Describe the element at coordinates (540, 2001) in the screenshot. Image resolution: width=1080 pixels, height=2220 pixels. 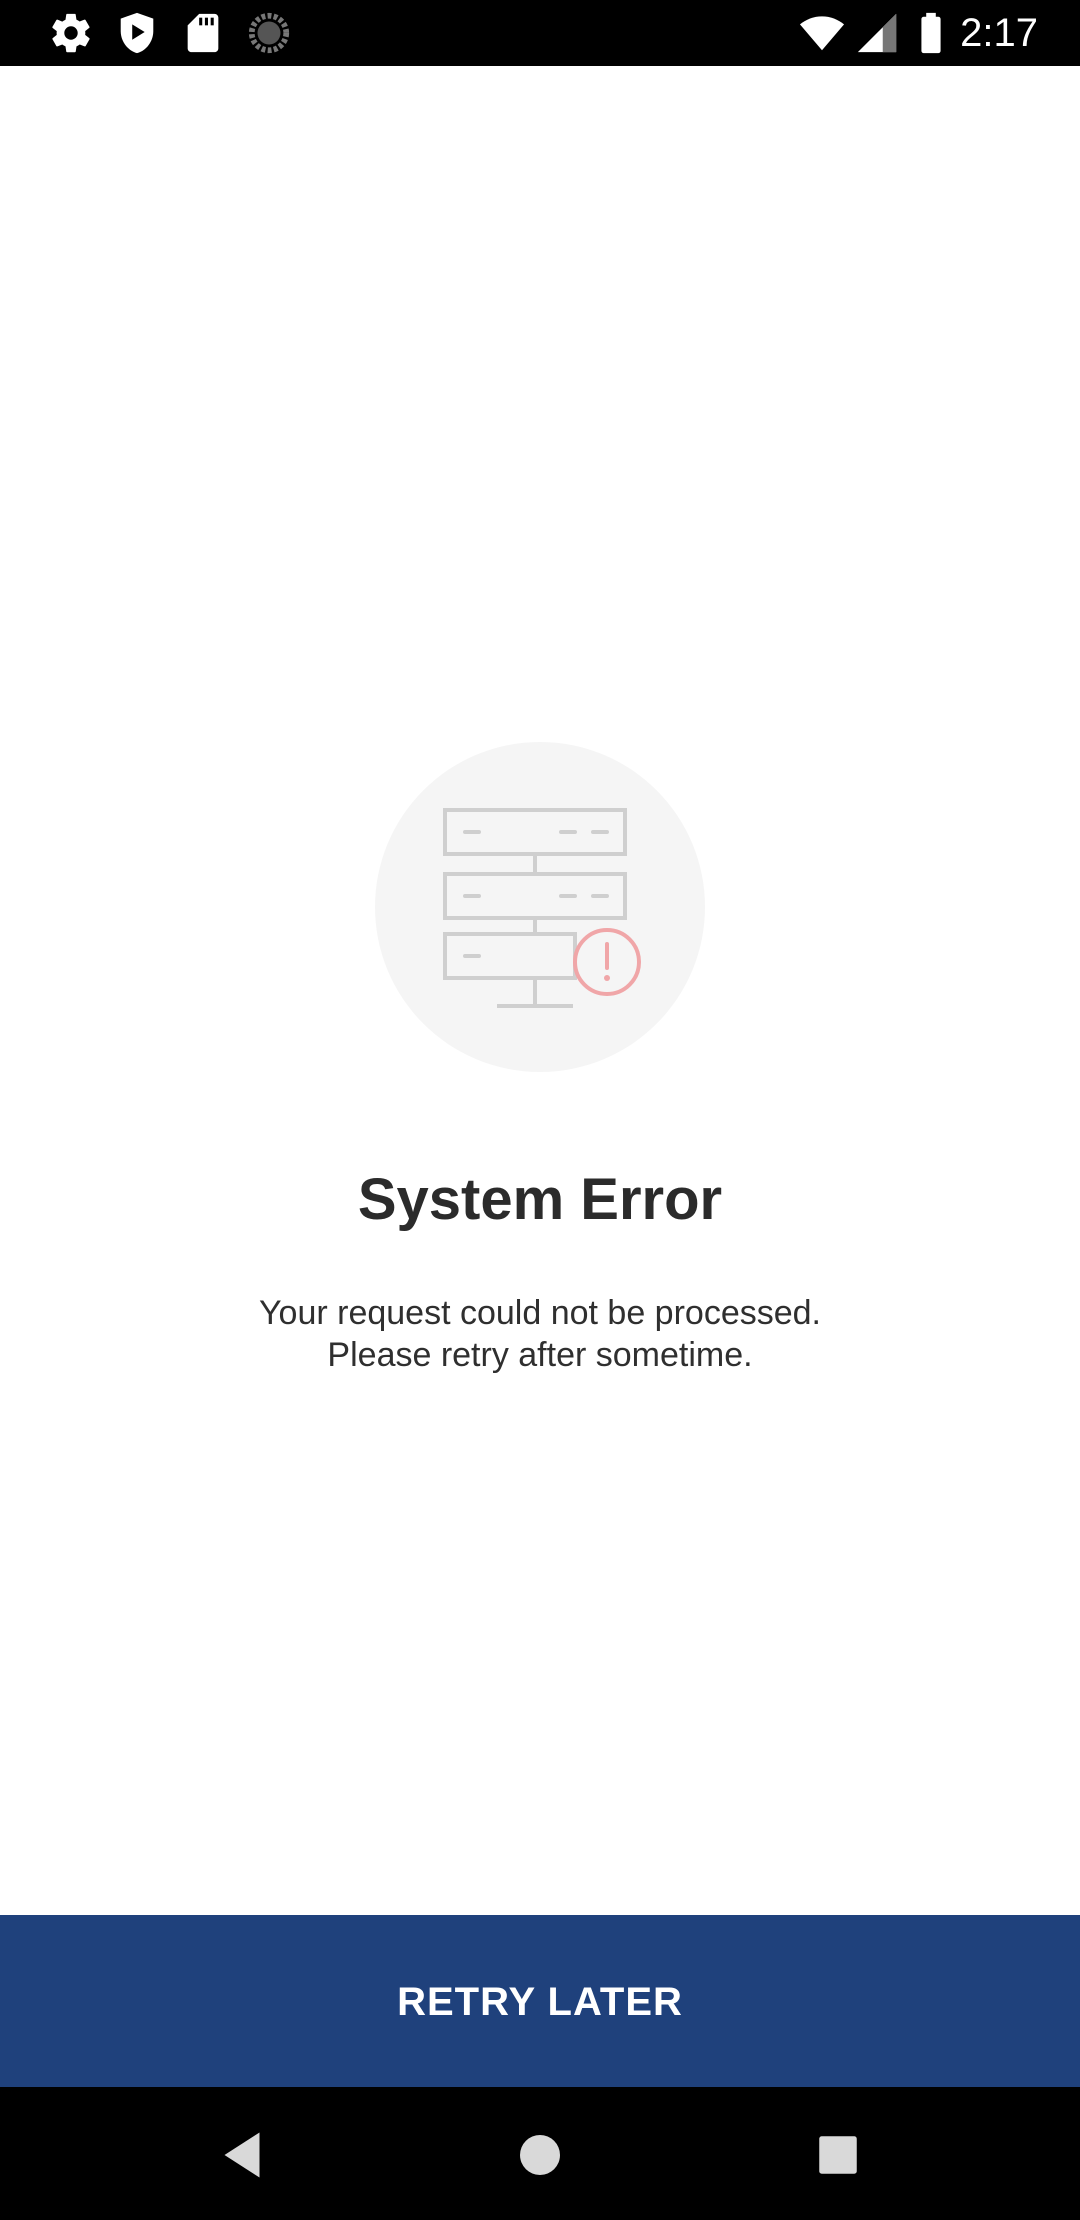
I see `retry-later-button: RETRY LATER` at that location.